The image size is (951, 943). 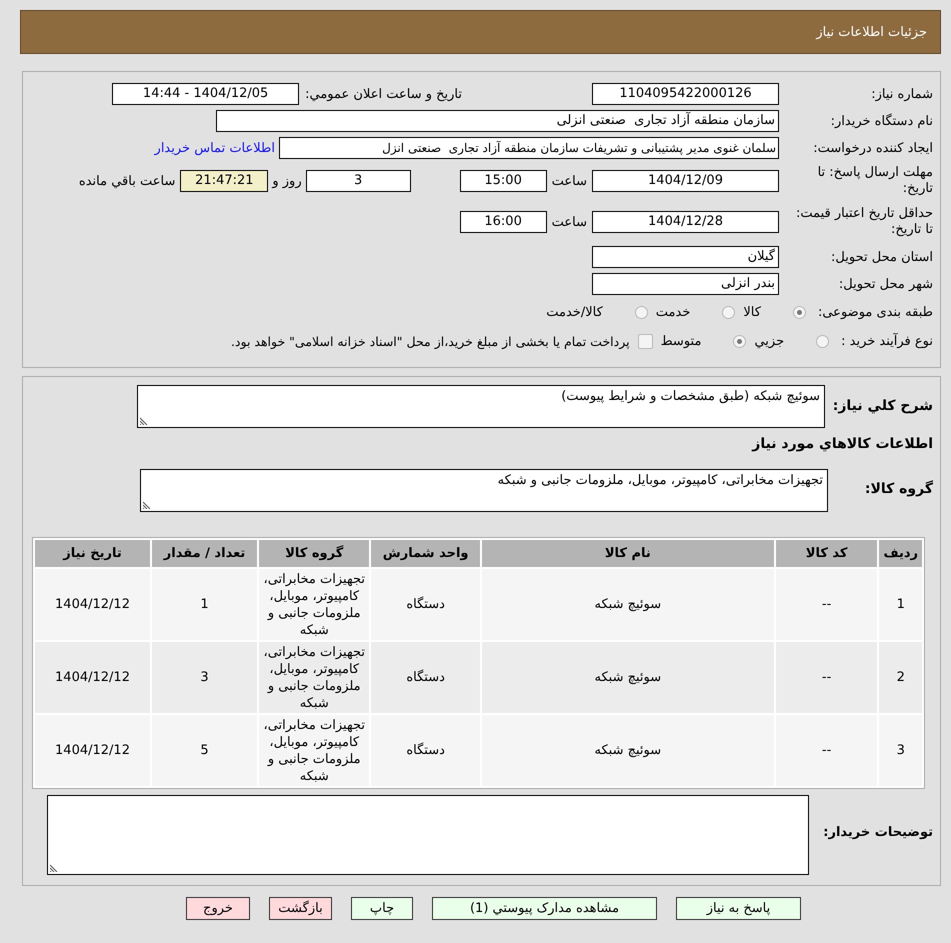 What do you see at coordinates (628, 553) in the screenshot?
I see `column-header: نام کالا` at bounding box center [628, 553].